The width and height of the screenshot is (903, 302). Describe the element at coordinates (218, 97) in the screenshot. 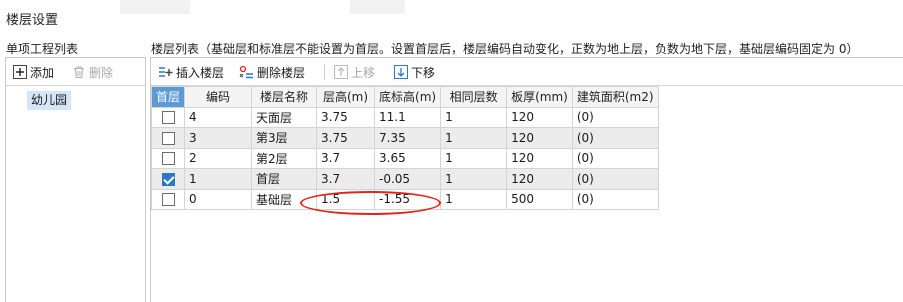

I see `col-header-code: 编码` at that location.